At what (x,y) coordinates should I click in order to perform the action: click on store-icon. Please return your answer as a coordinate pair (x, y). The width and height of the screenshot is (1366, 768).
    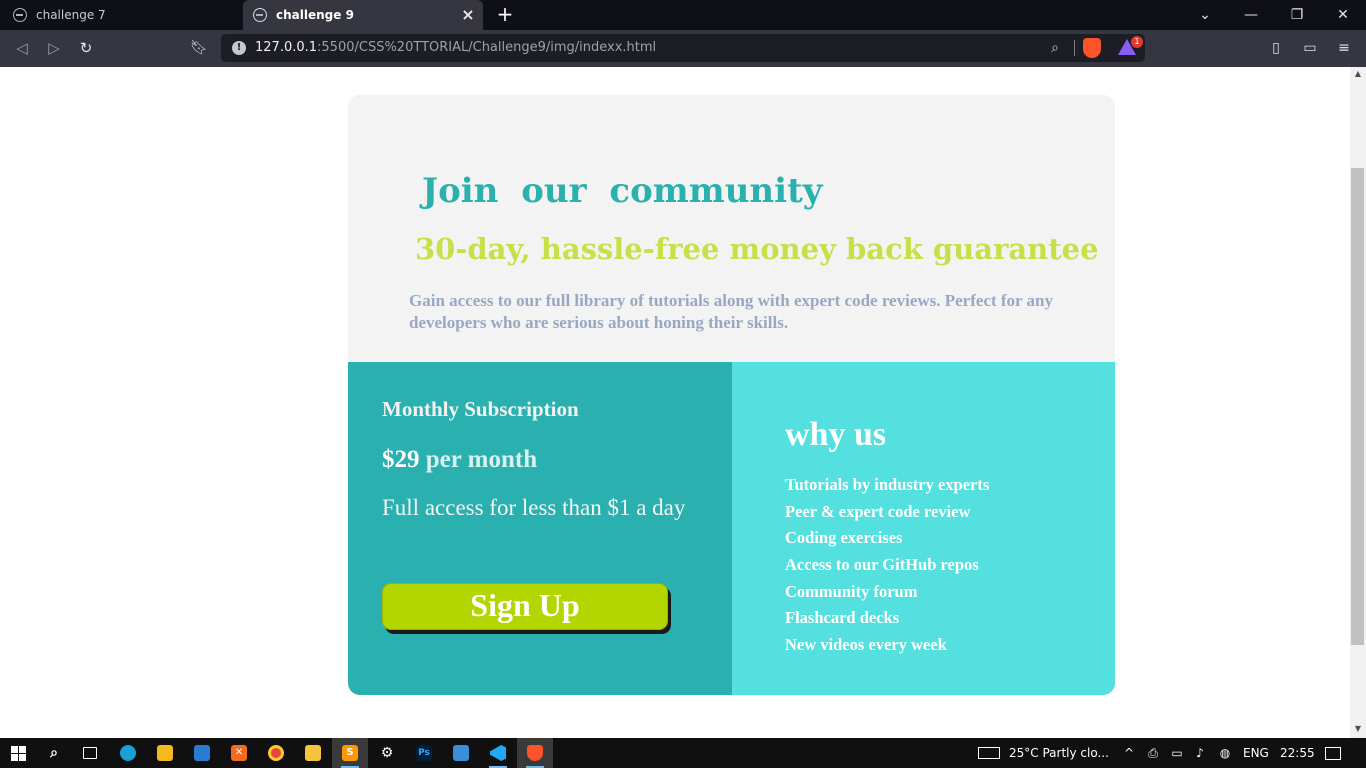
    Looking at the image, I should click on (165, 753).